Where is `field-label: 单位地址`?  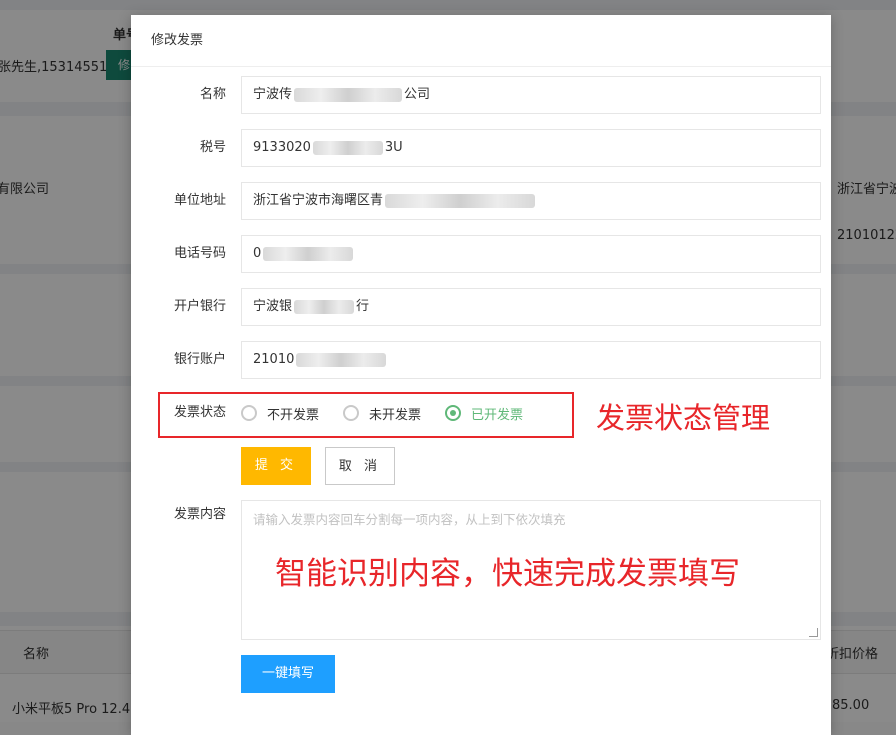 field-label: 单位地址 is located at coordinates (199, 200).